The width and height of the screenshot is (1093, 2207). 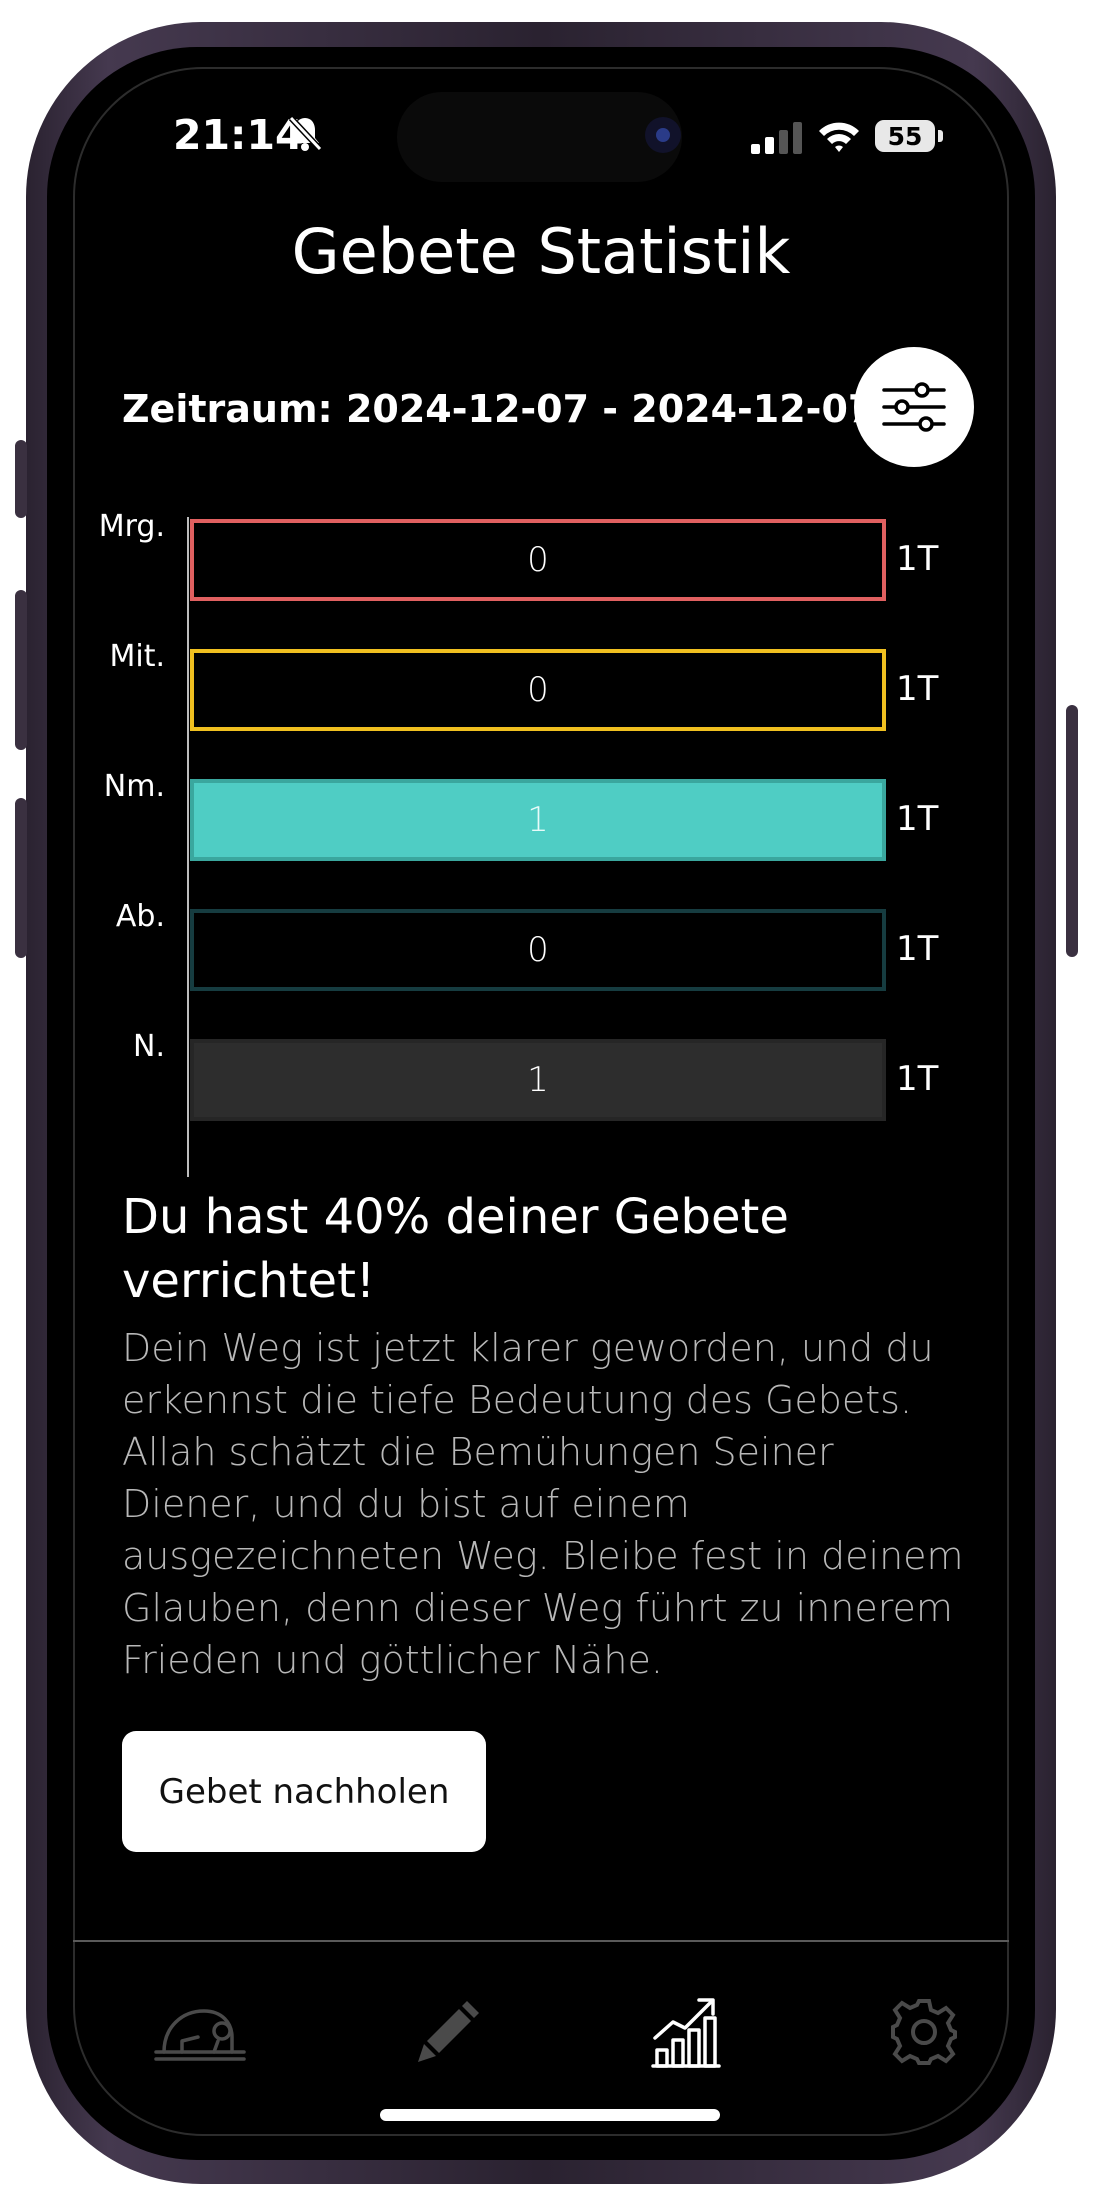 What do you see at coordinates (21, 479) in the screenshot?
I see `action-button` at bounding box center [21, 479].